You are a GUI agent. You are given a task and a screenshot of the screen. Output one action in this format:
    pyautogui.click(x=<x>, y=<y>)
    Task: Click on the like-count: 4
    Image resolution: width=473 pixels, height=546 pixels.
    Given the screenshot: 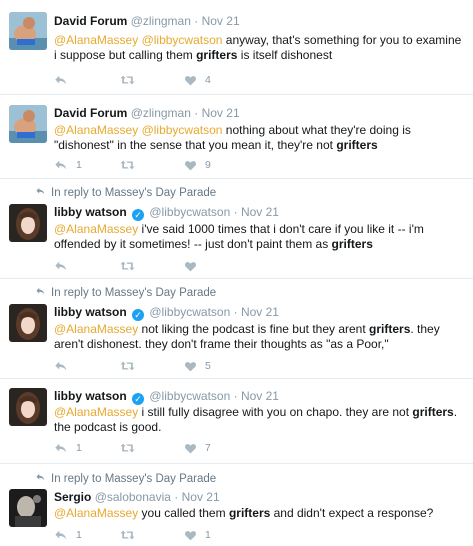 What is the action you would take?
    pyautogui.click(x=208, y=80)
    